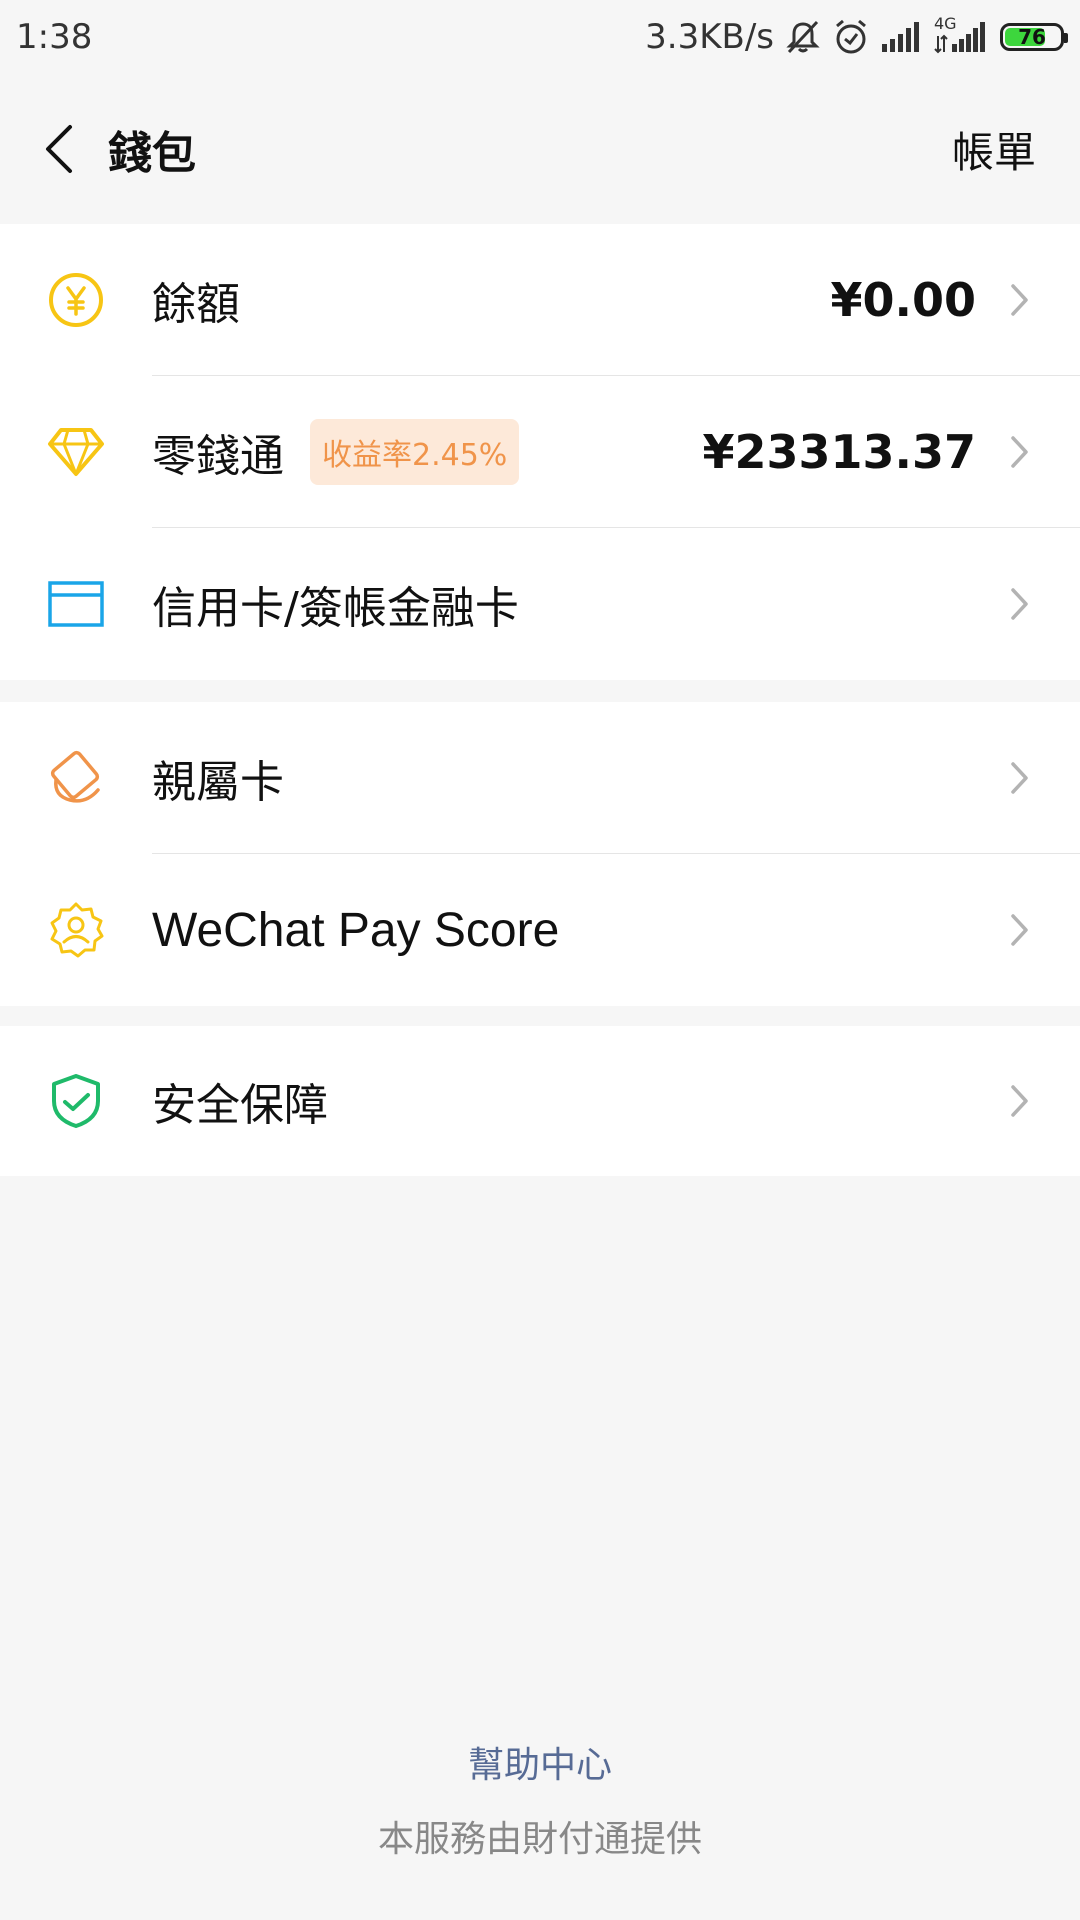 The image size is (1080, 1920). Describe the element at coordinates (196, 304) in the screenshot. I see `balance-label: 餘額` at that location.